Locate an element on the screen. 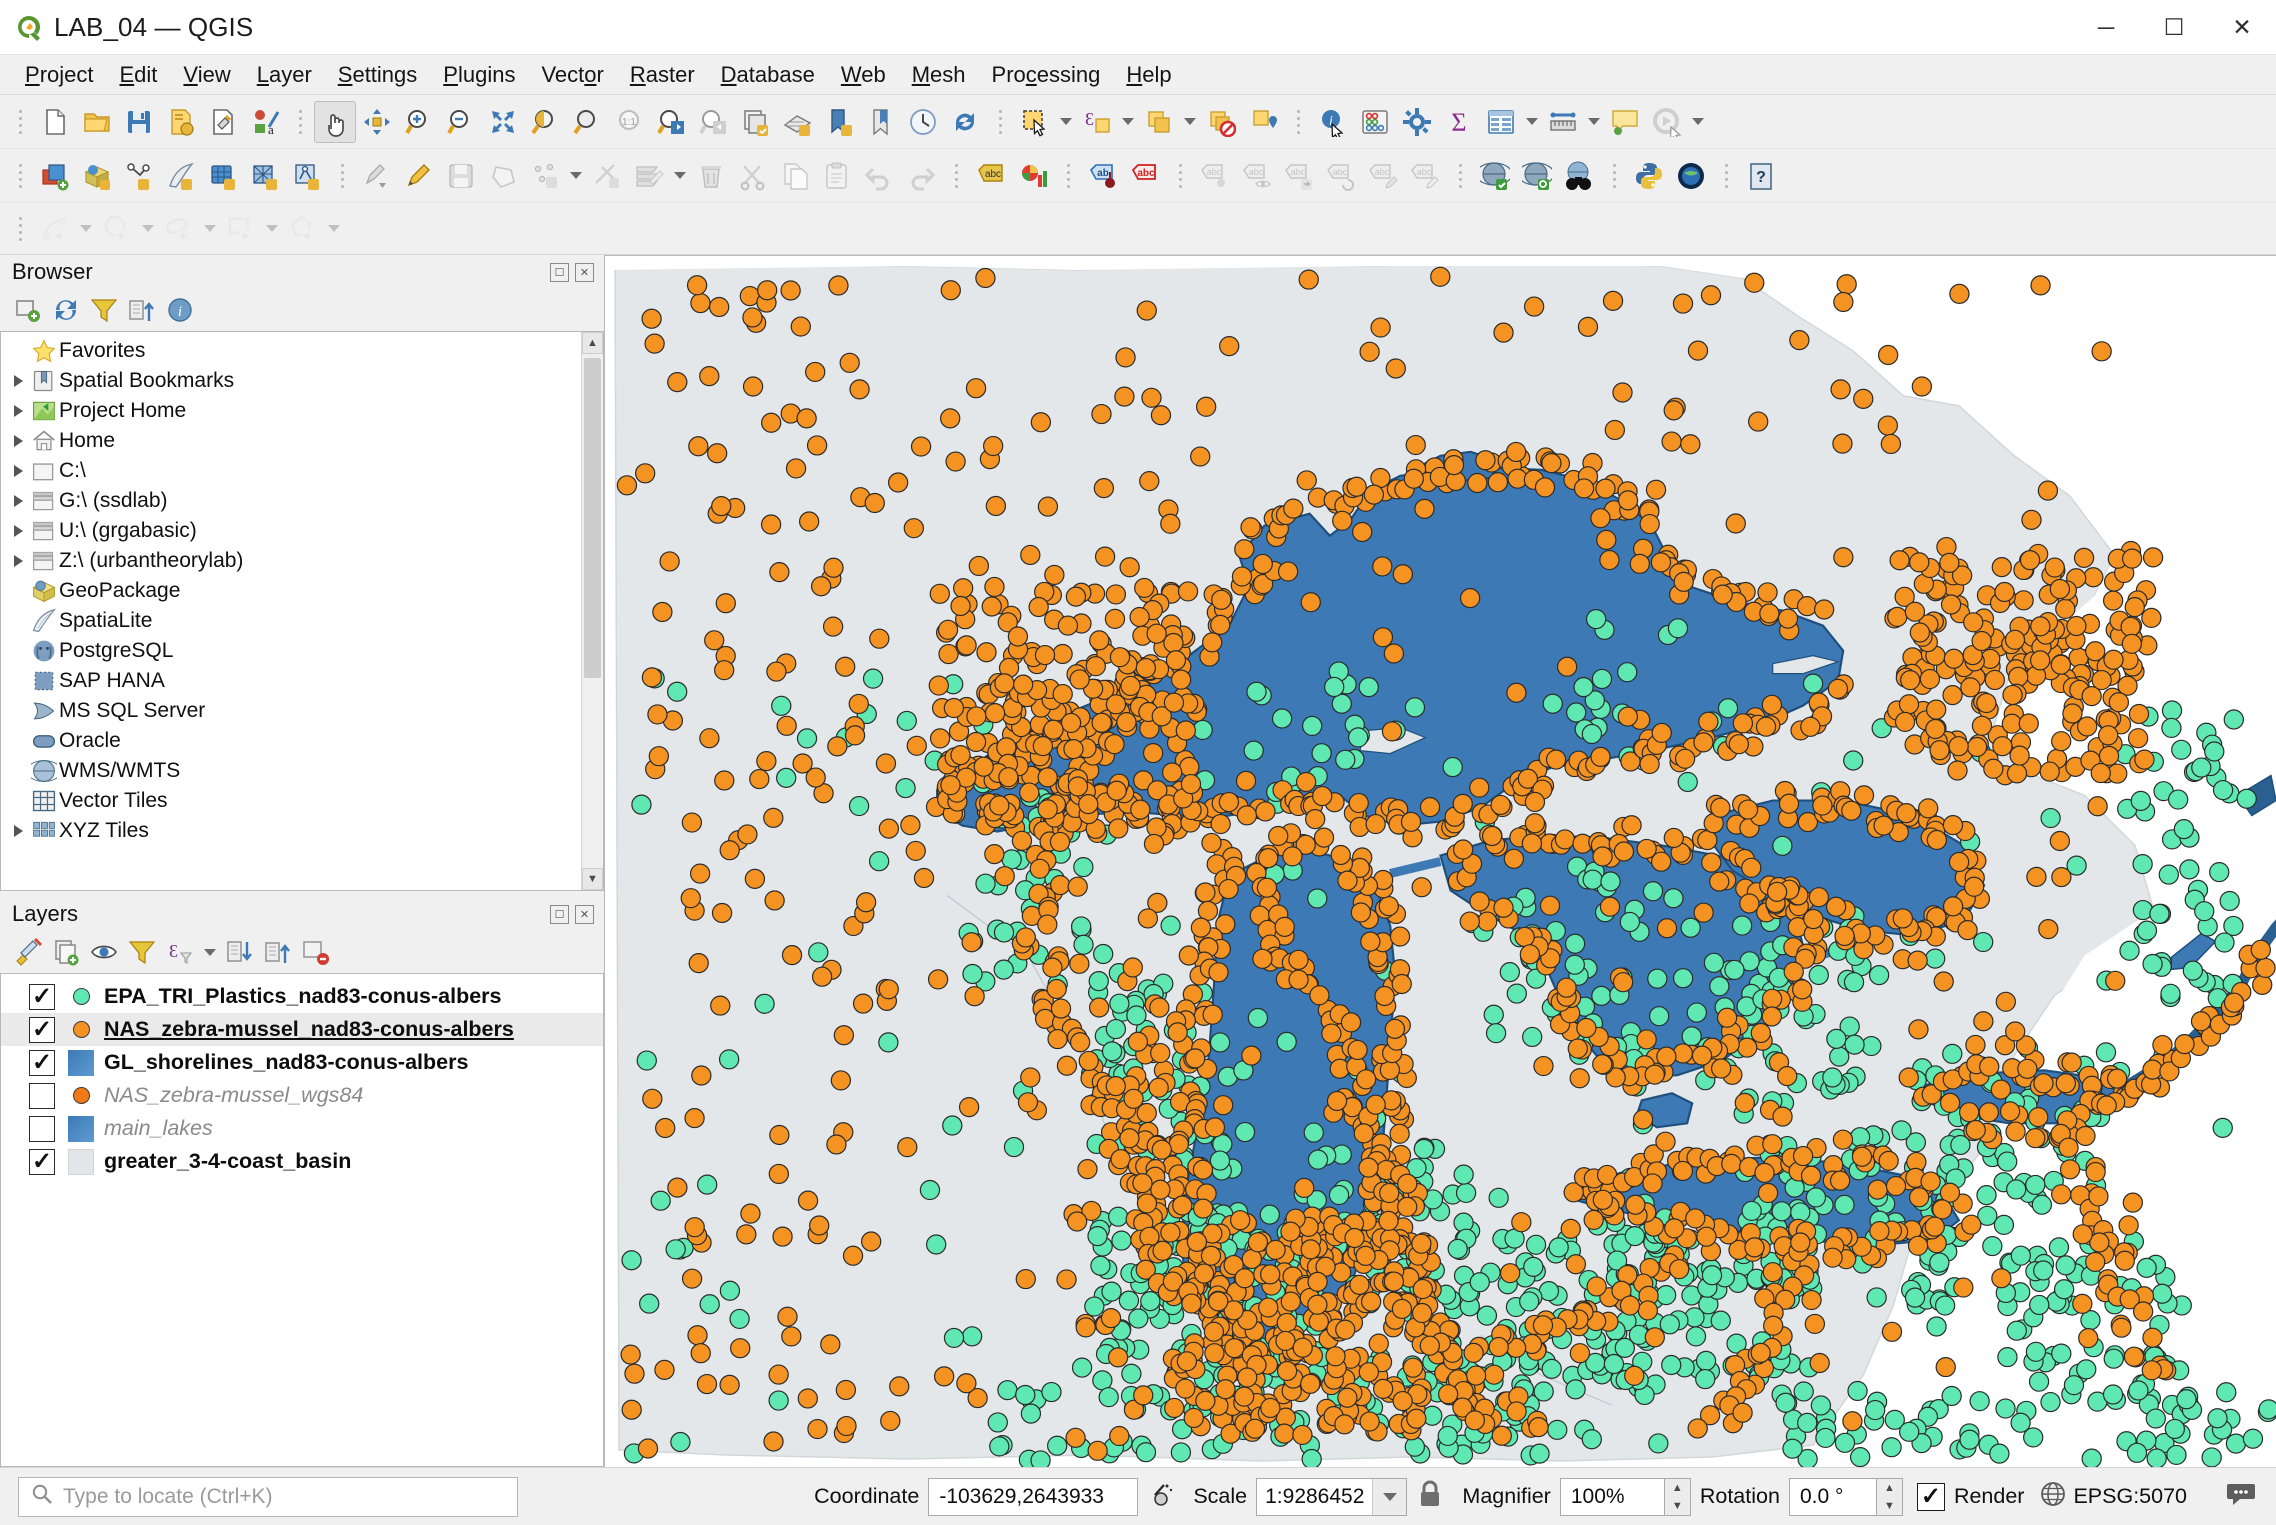  menu-item-plugins: Plugins is located at coordinates (479, 75).